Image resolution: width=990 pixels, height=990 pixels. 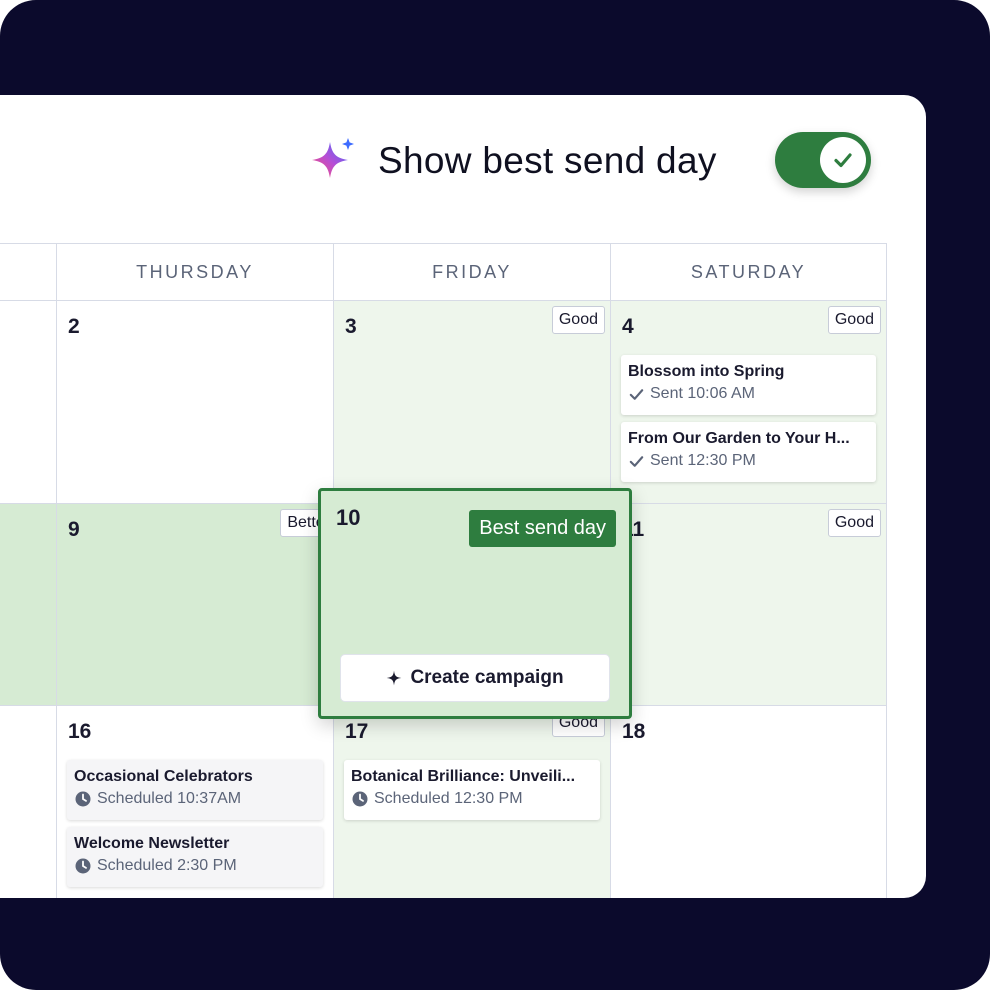 I want to click on column-header-partial, so click(x=28, y=271).